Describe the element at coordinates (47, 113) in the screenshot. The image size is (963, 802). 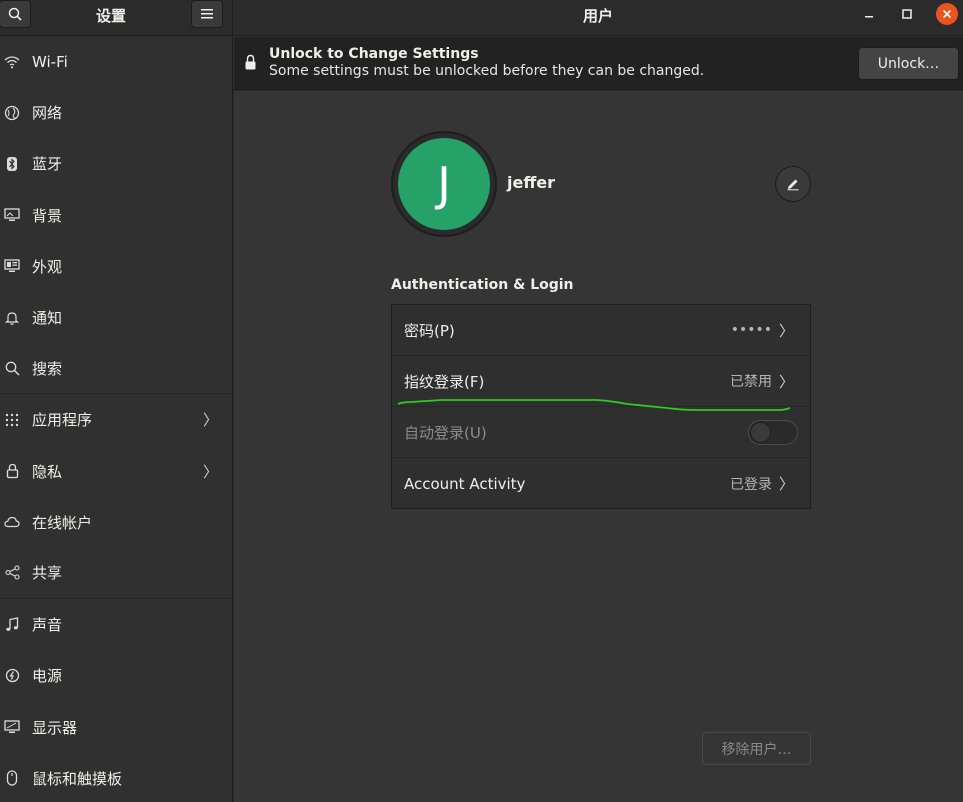
I see `sidebar-item-label: 网络` at that location.